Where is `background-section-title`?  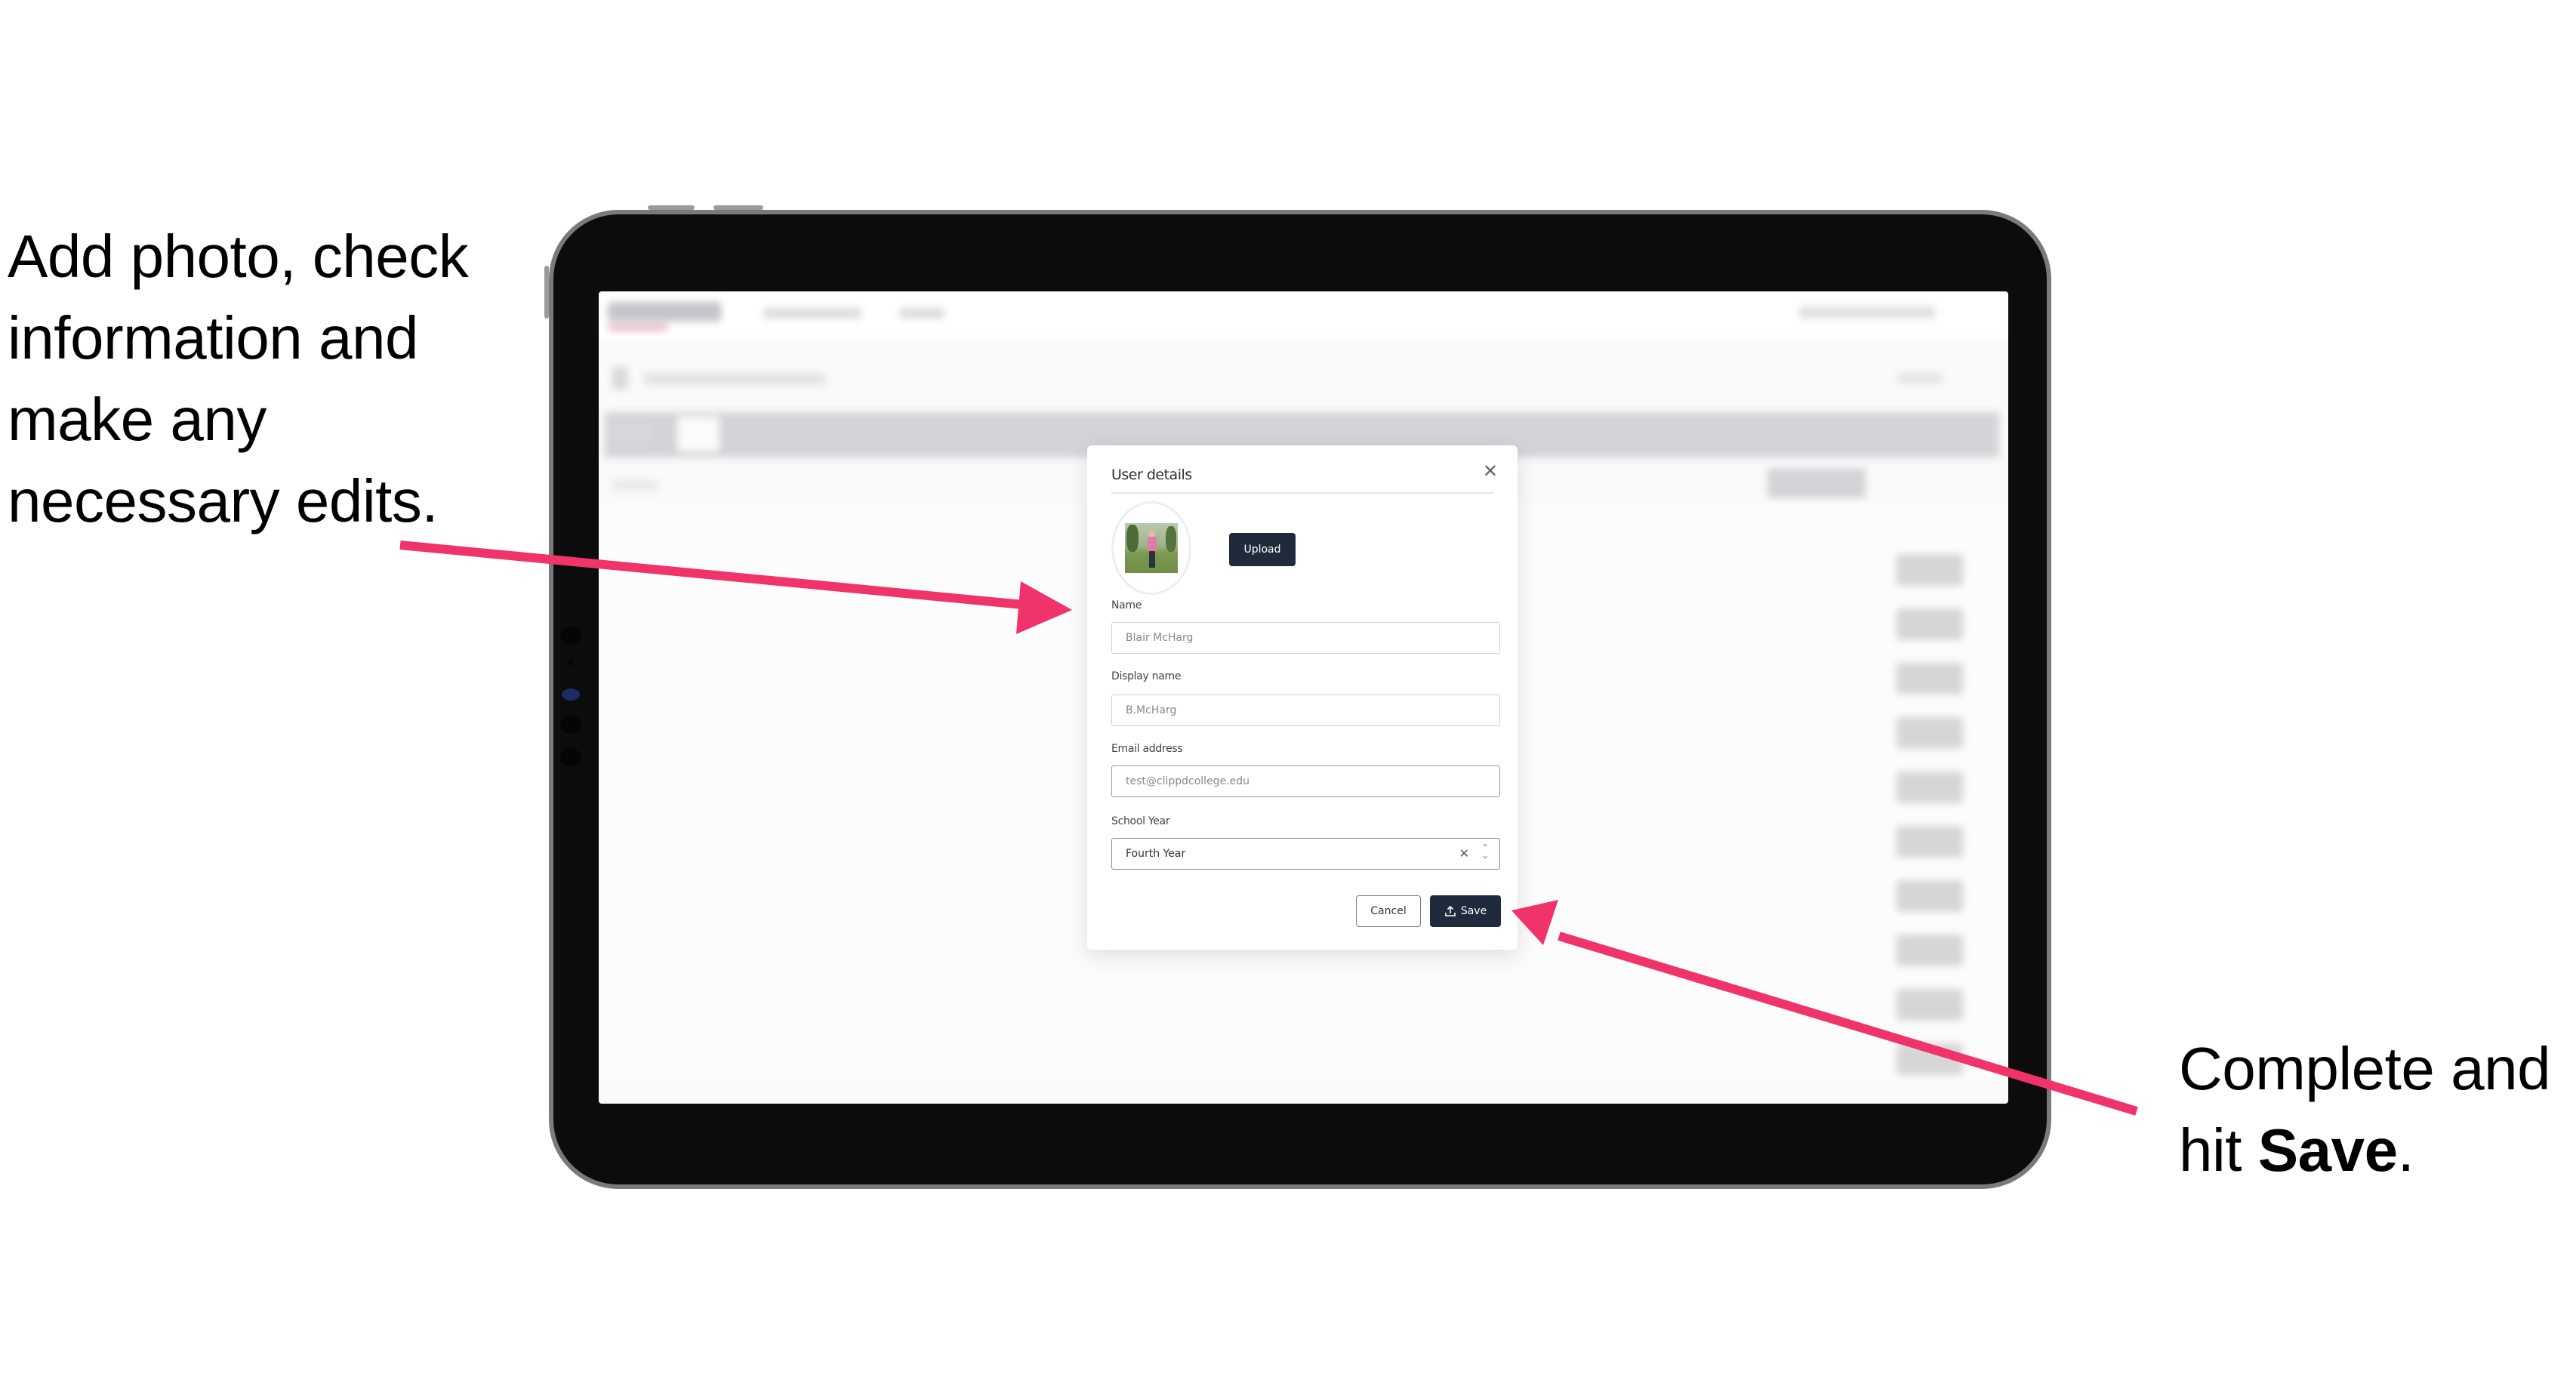 background-section-title is located at coordinates (635, 485).